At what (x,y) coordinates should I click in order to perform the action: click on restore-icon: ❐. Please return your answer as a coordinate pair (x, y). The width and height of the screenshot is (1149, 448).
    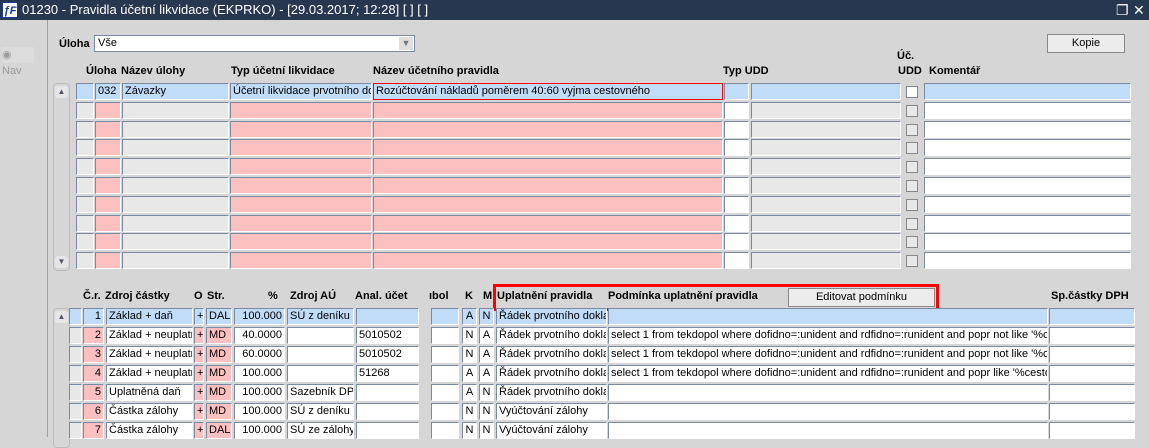
    Looking at the image, I should click on (1122, 10).